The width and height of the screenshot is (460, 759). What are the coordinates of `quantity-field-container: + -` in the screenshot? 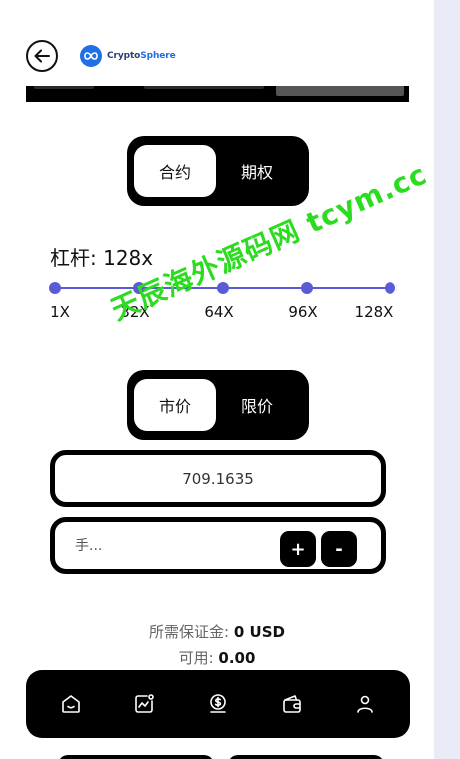 It's located at (218, 545).